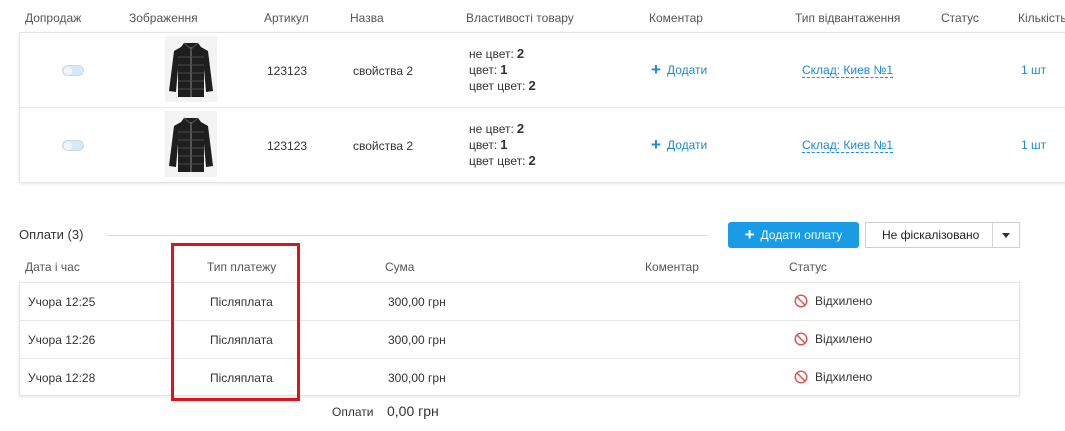 Image resolution: width=1065 pixels, height=431 pixels. Describe the element at coordinates (960, 18) in the screenshot. I see `header-status: Статус` at that location.